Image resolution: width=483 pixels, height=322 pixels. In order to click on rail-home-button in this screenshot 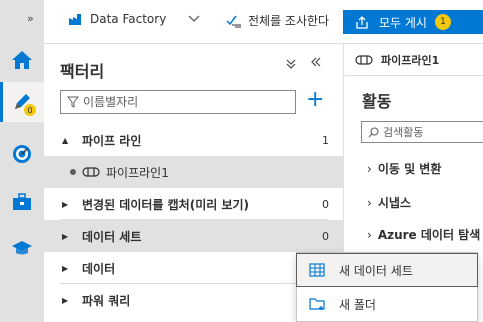, I will do `click(22, 60)`.